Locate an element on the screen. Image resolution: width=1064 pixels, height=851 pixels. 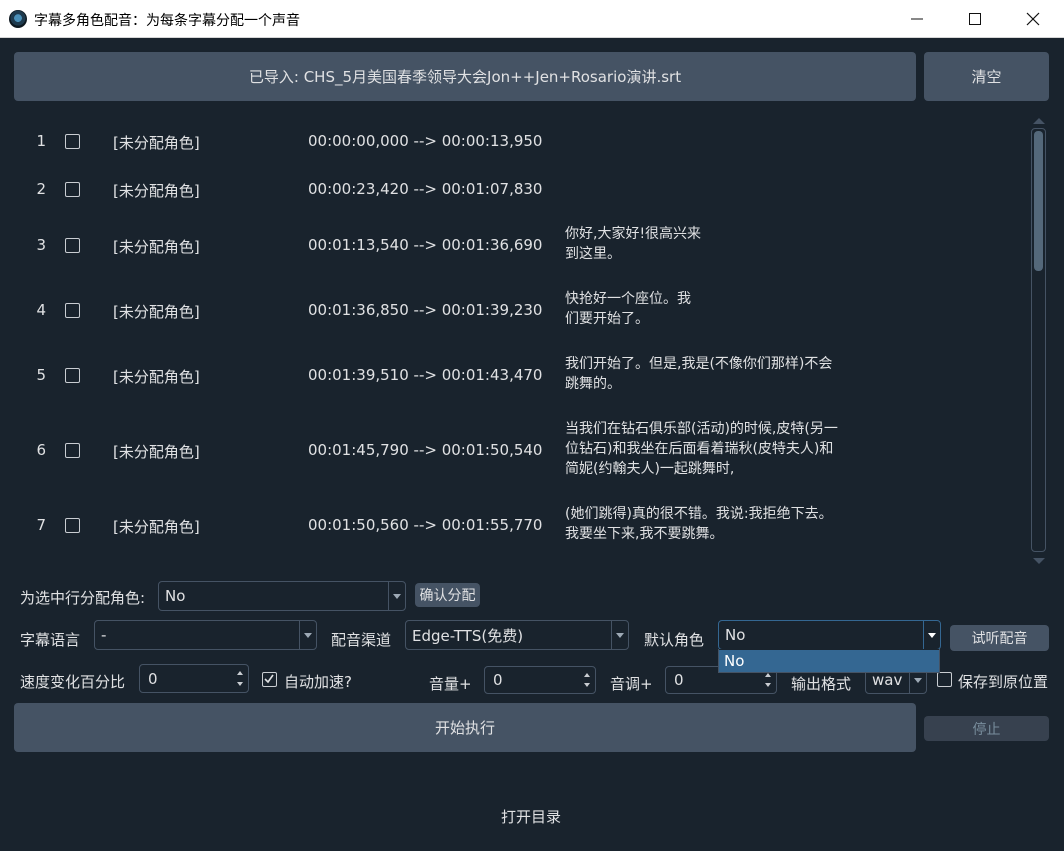
row-time: 00:00:23,420 --> 00:01:07,830 is located at coordinates (425, 189).